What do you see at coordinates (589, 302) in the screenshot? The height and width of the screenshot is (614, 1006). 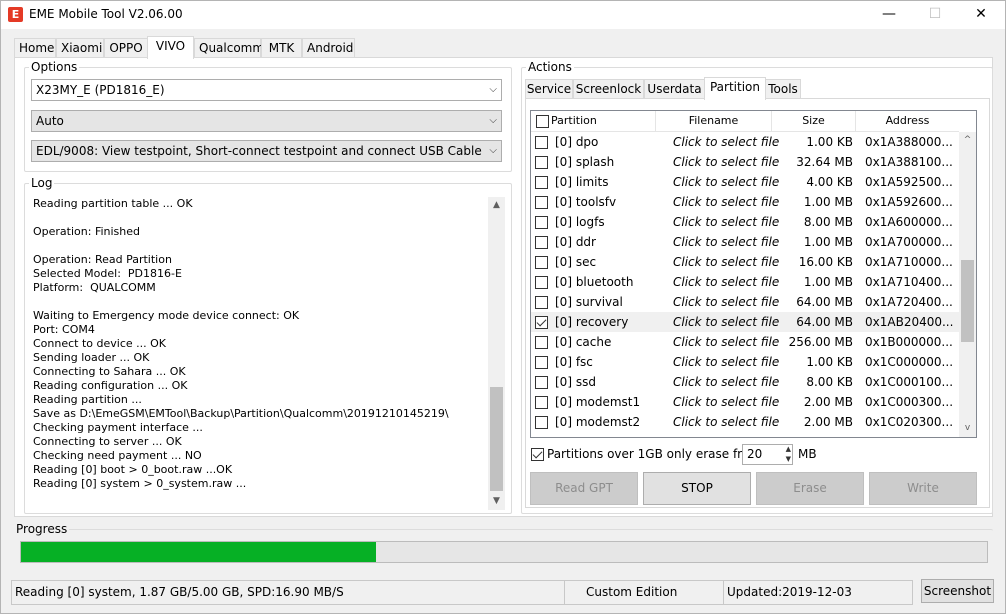 I see `partition-name: [0] survival` at bounding box center [589, 302].